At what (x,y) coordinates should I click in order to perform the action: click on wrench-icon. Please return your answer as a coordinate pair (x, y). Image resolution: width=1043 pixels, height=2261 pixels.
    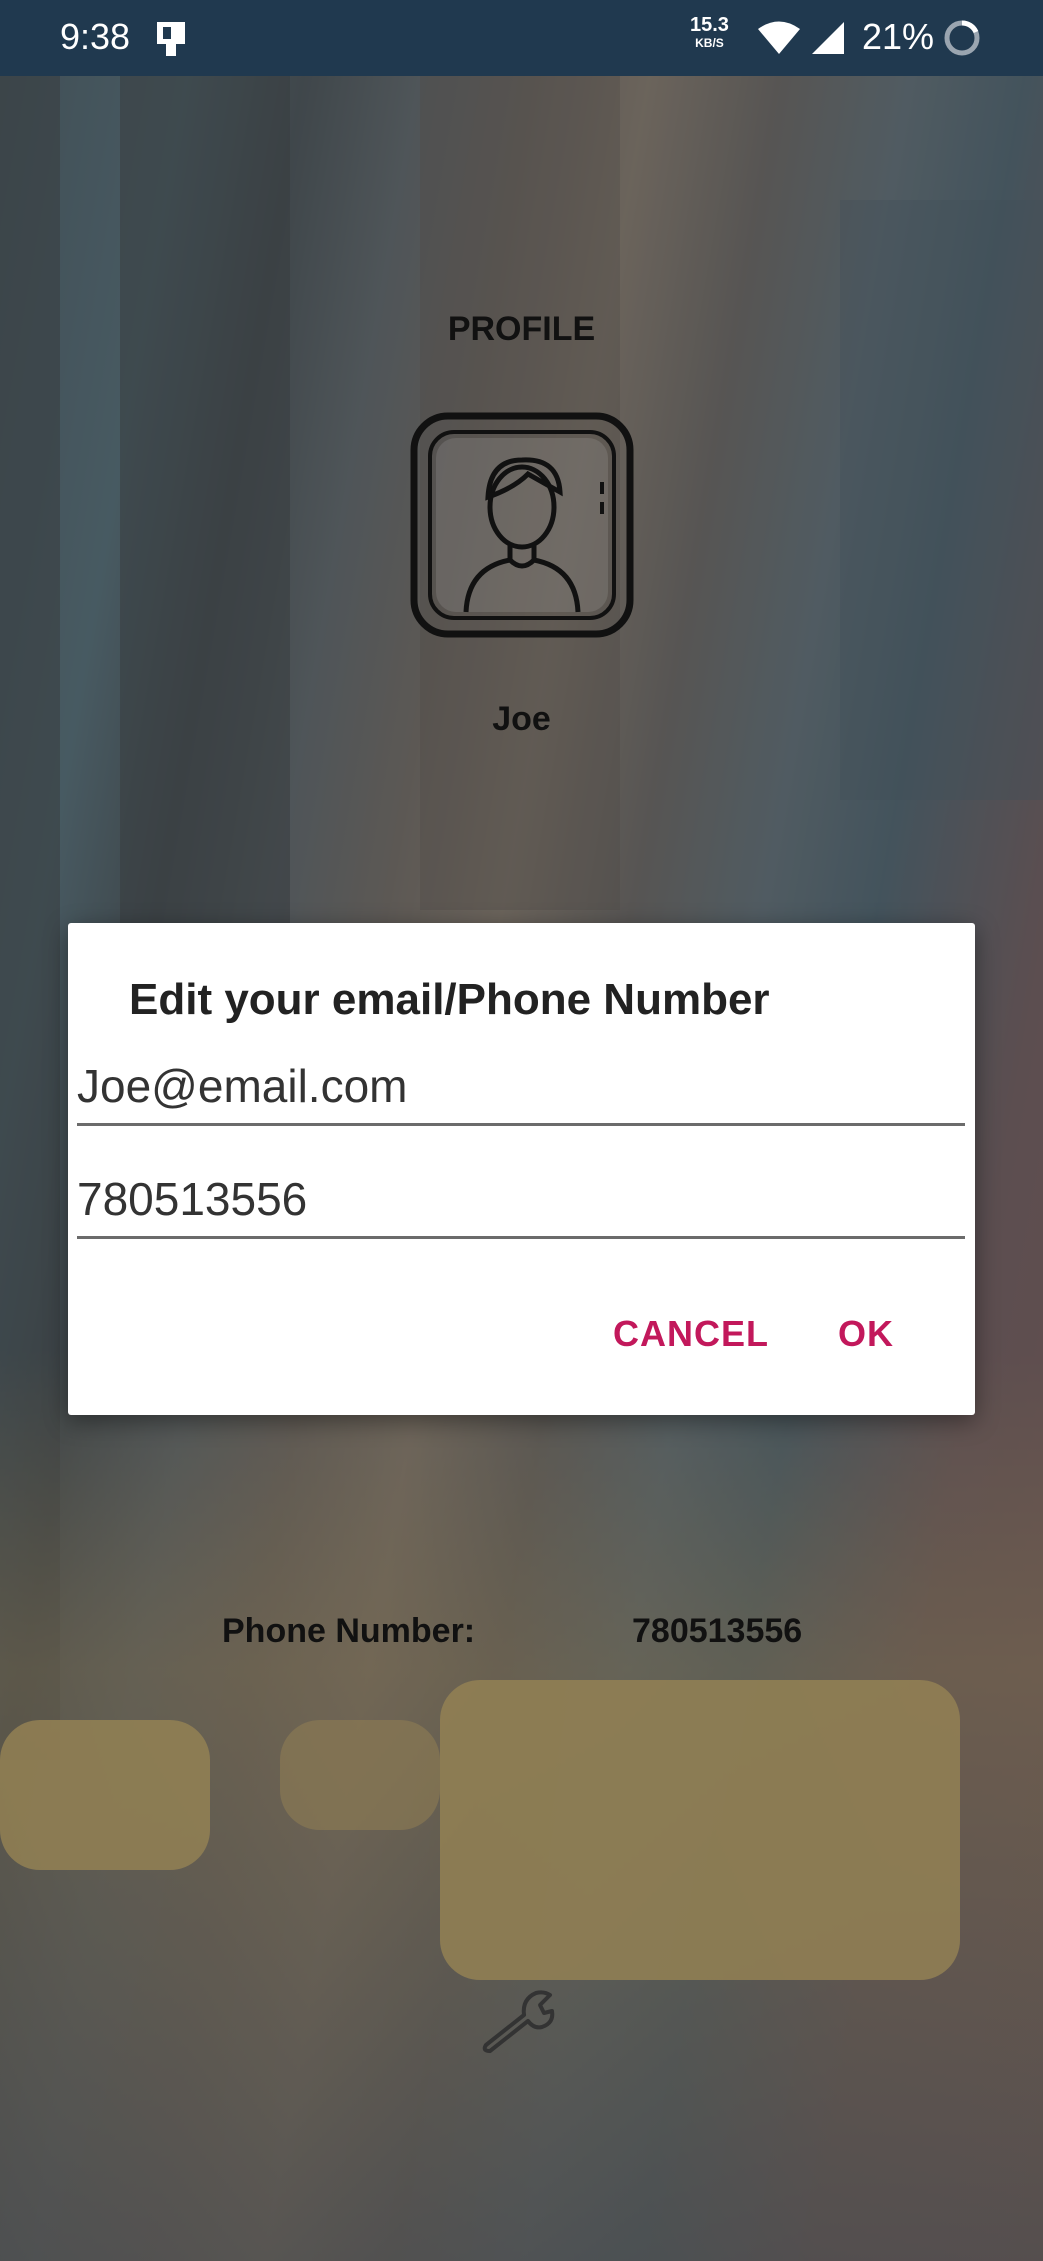
    Looking at the image, I should click on (518, 2020).